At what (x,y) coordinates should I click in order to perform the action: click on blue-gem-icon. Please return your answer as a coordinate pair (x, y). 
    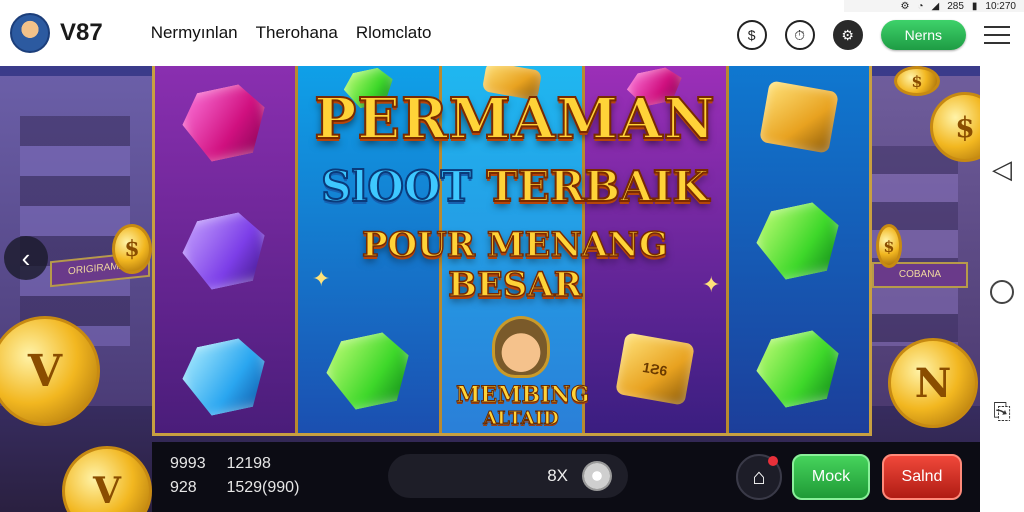
    Looking at the image, I should click on (225, 377).